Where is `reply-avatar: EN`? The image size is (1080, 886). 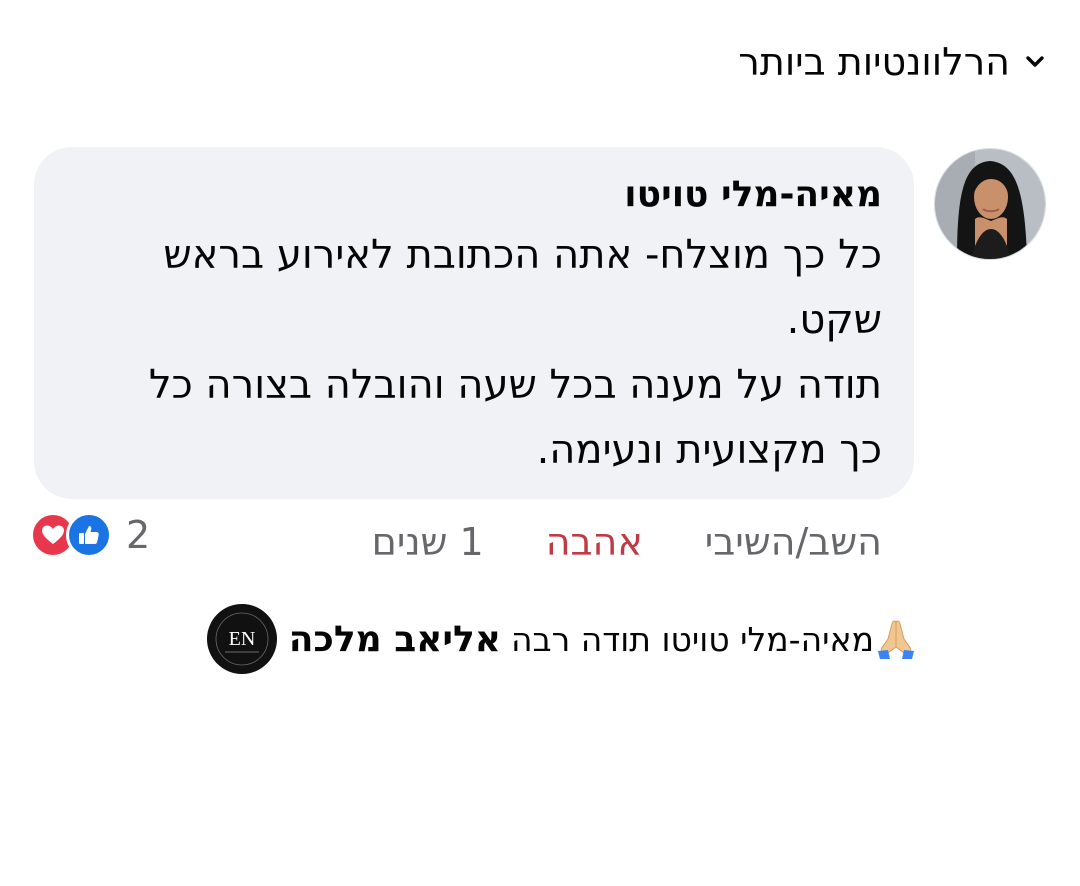 reply-avatar: EN is located at coordinates (241, 639).